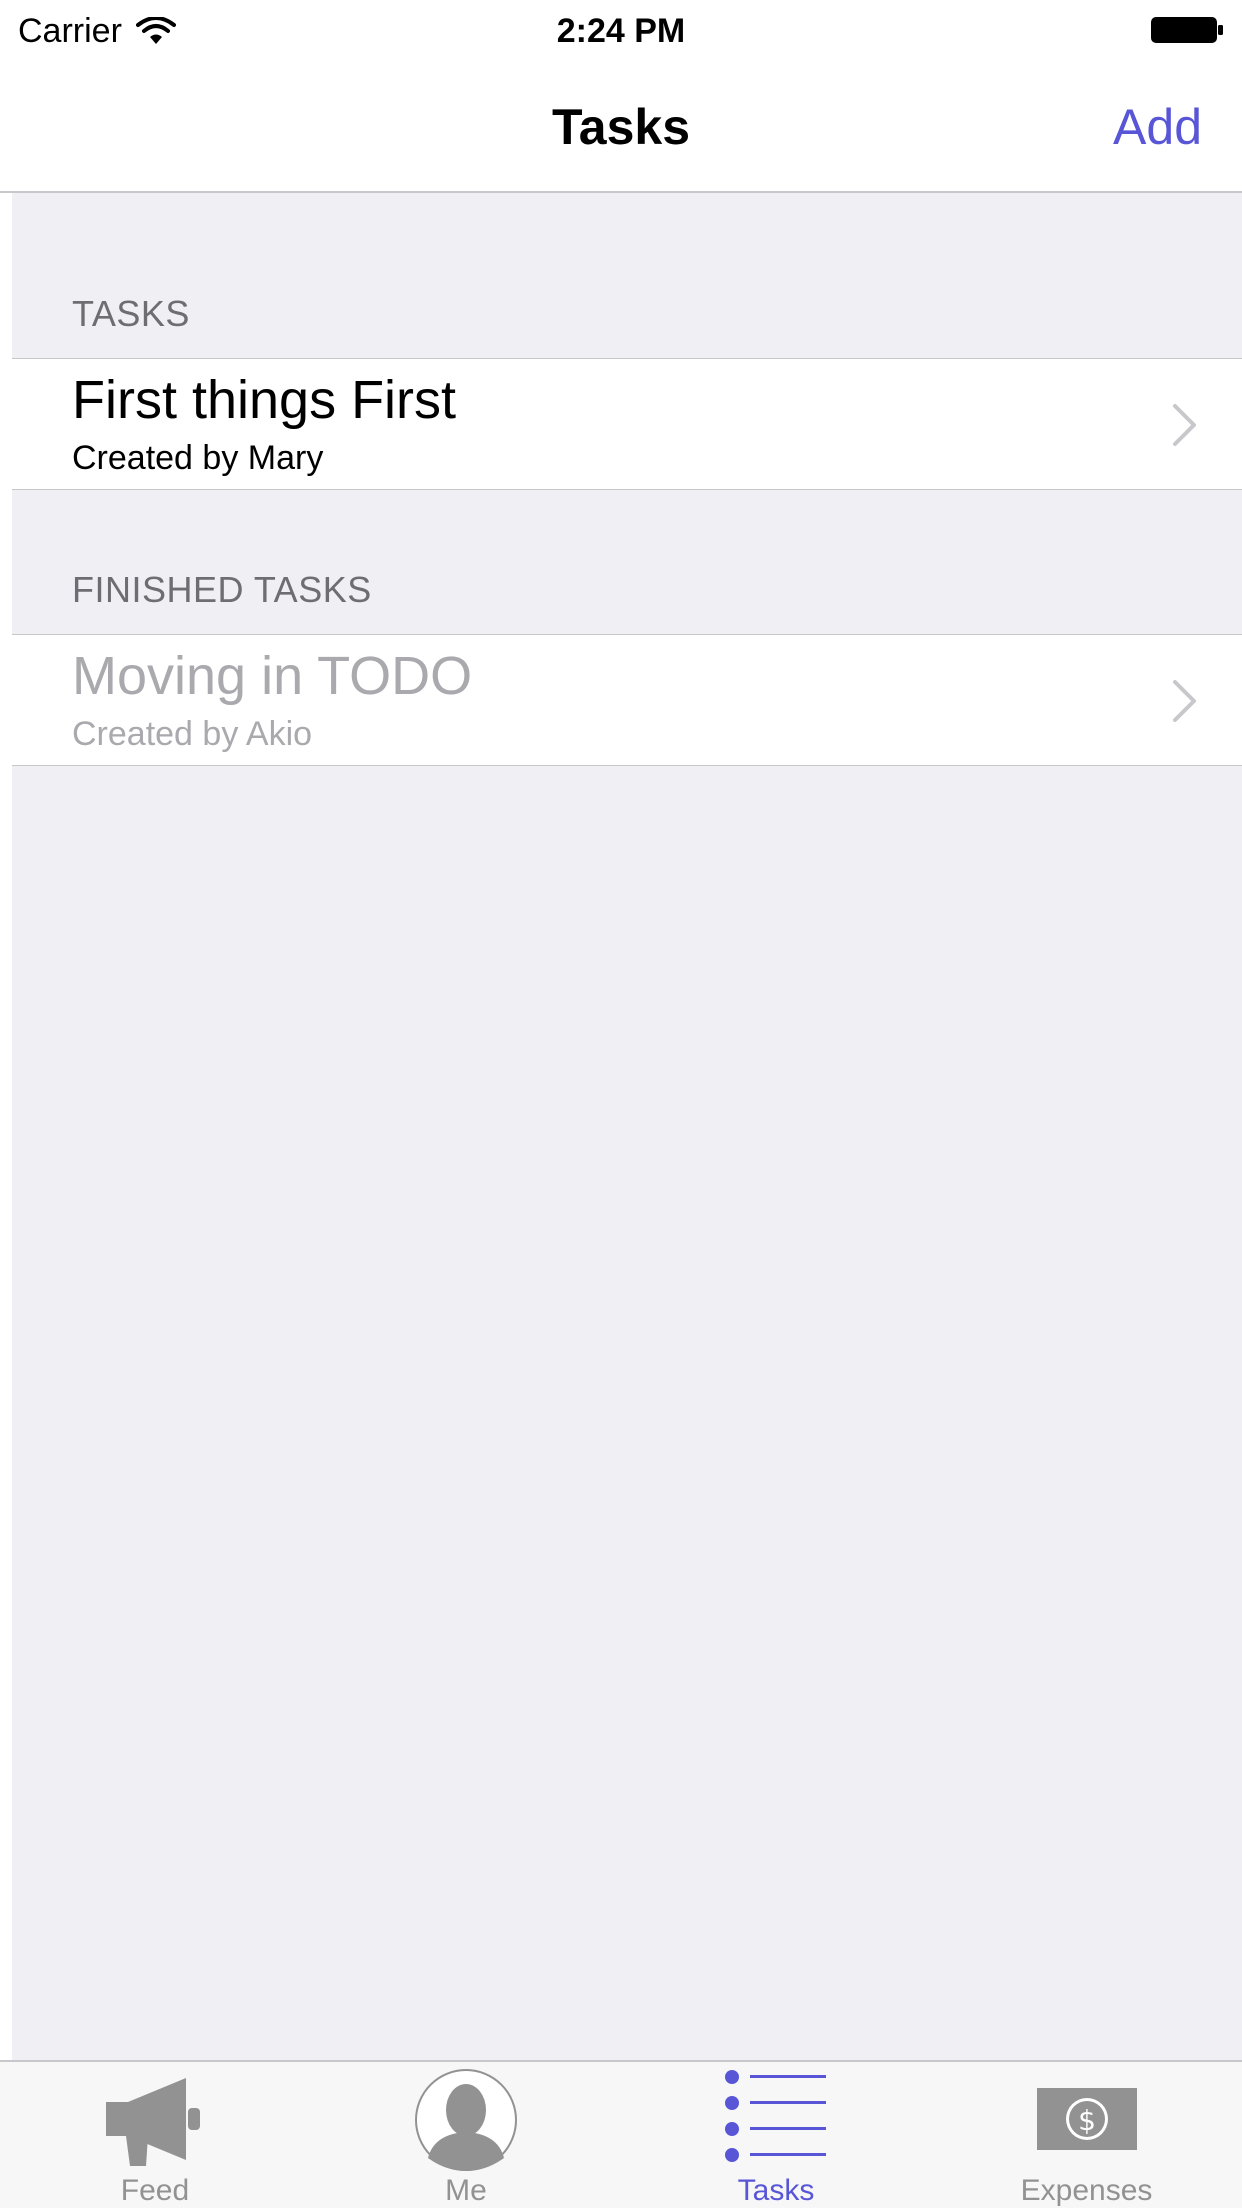 This screenshot has height=2208, width=1242. Describe the element at coordinates (131, 313) in the screenshot. I see `section-header-tasks: TASKS` at that location.